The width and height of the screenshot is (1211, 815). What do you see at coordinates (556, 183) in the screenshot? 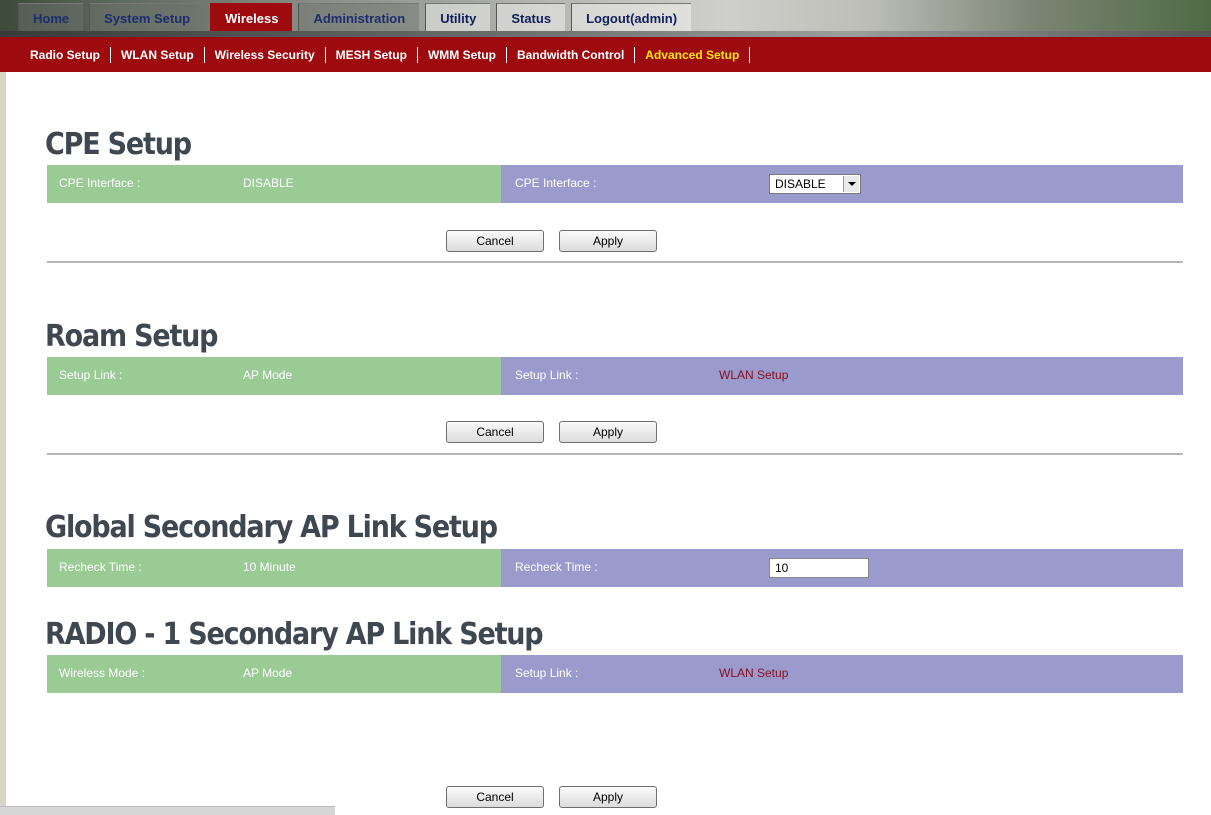
I see `cpe-interface-config-label: CPE Interface :` at bounding box center [556, 183].